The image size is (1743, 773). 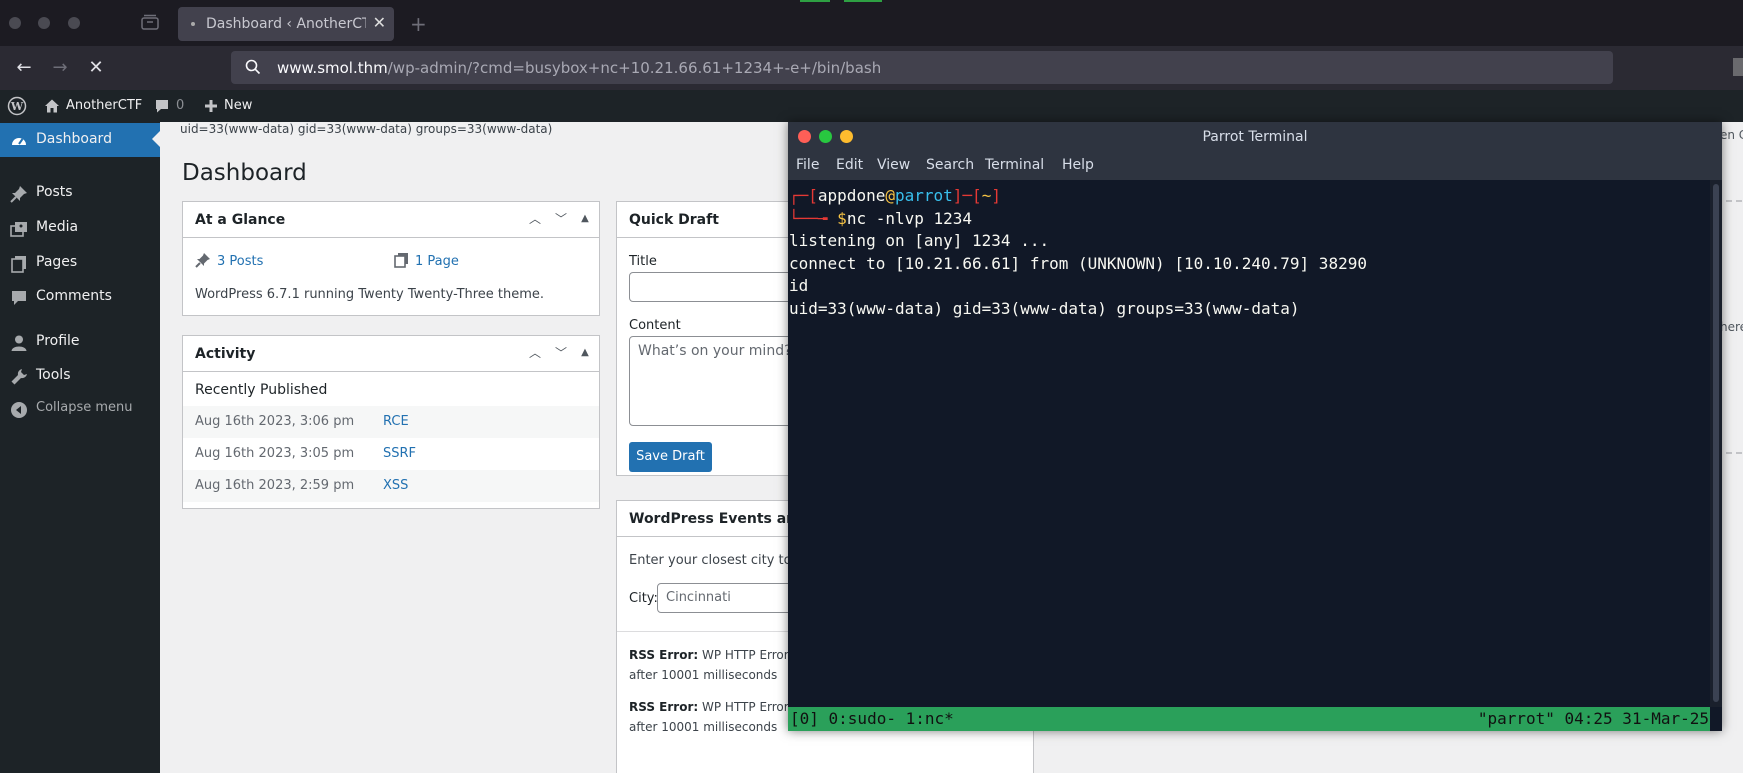 What do you see at coordinates (19, 410) in the screenshot?
I see `collapse-icon` at bounding box center [19, 410].